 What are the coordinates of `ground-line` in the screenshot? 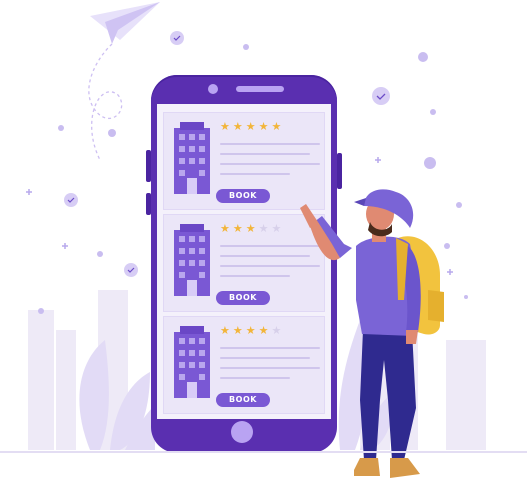 It's located at (263, 452).